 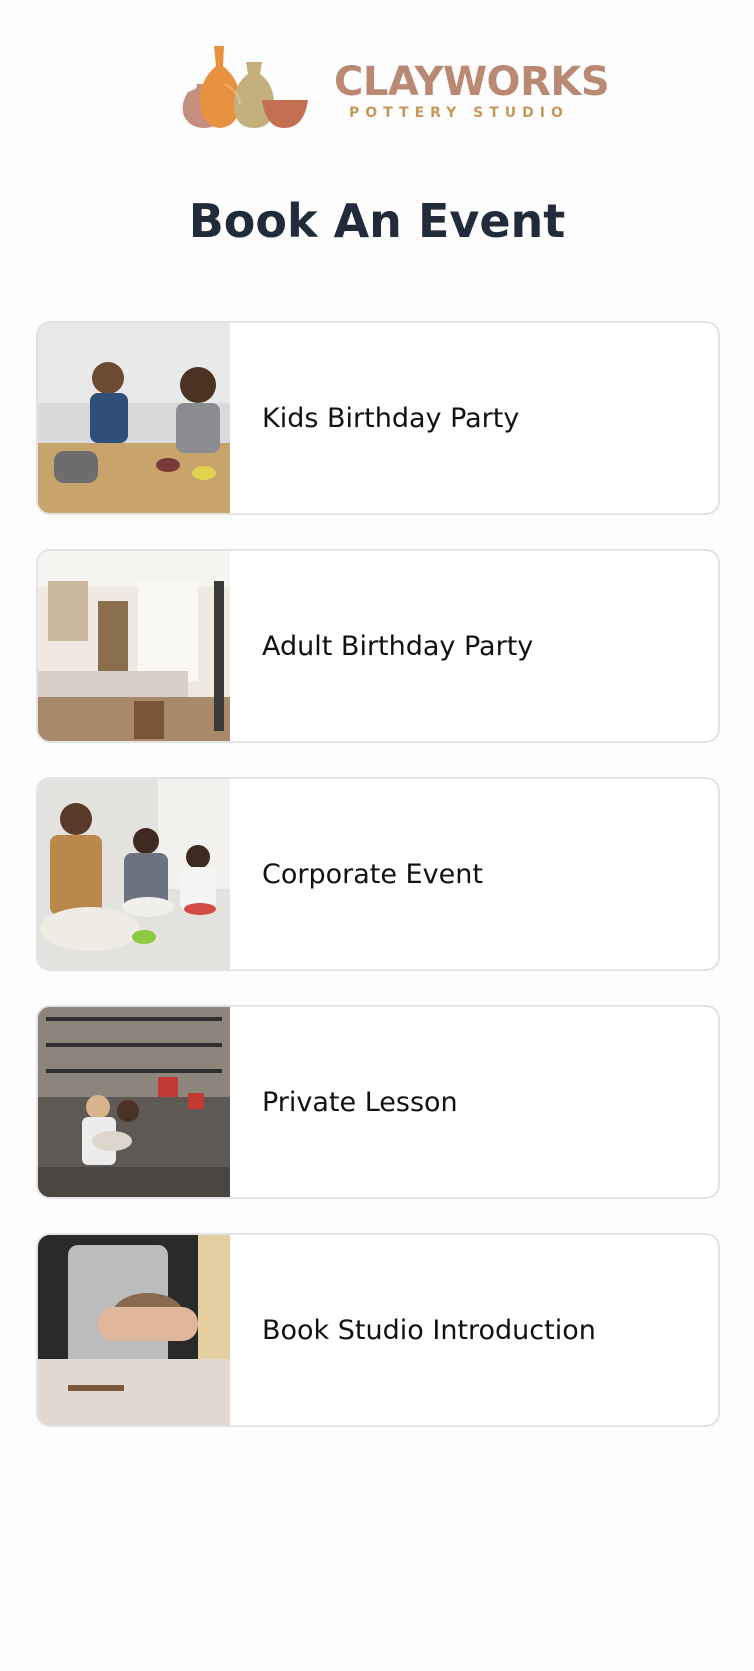 What do you see at coordinates (134, 418) in the screenshot?
I see `kids-birthday-party-photo` at bounding box center [134, 418].